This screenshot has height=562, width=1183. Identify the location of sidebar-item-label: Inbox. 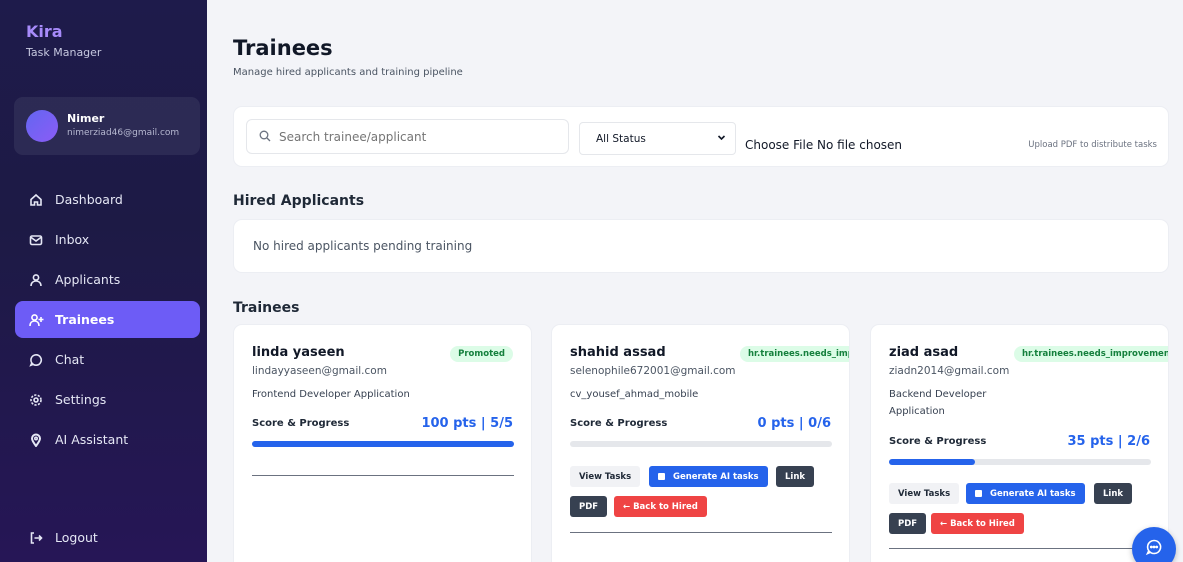
(72, 239).